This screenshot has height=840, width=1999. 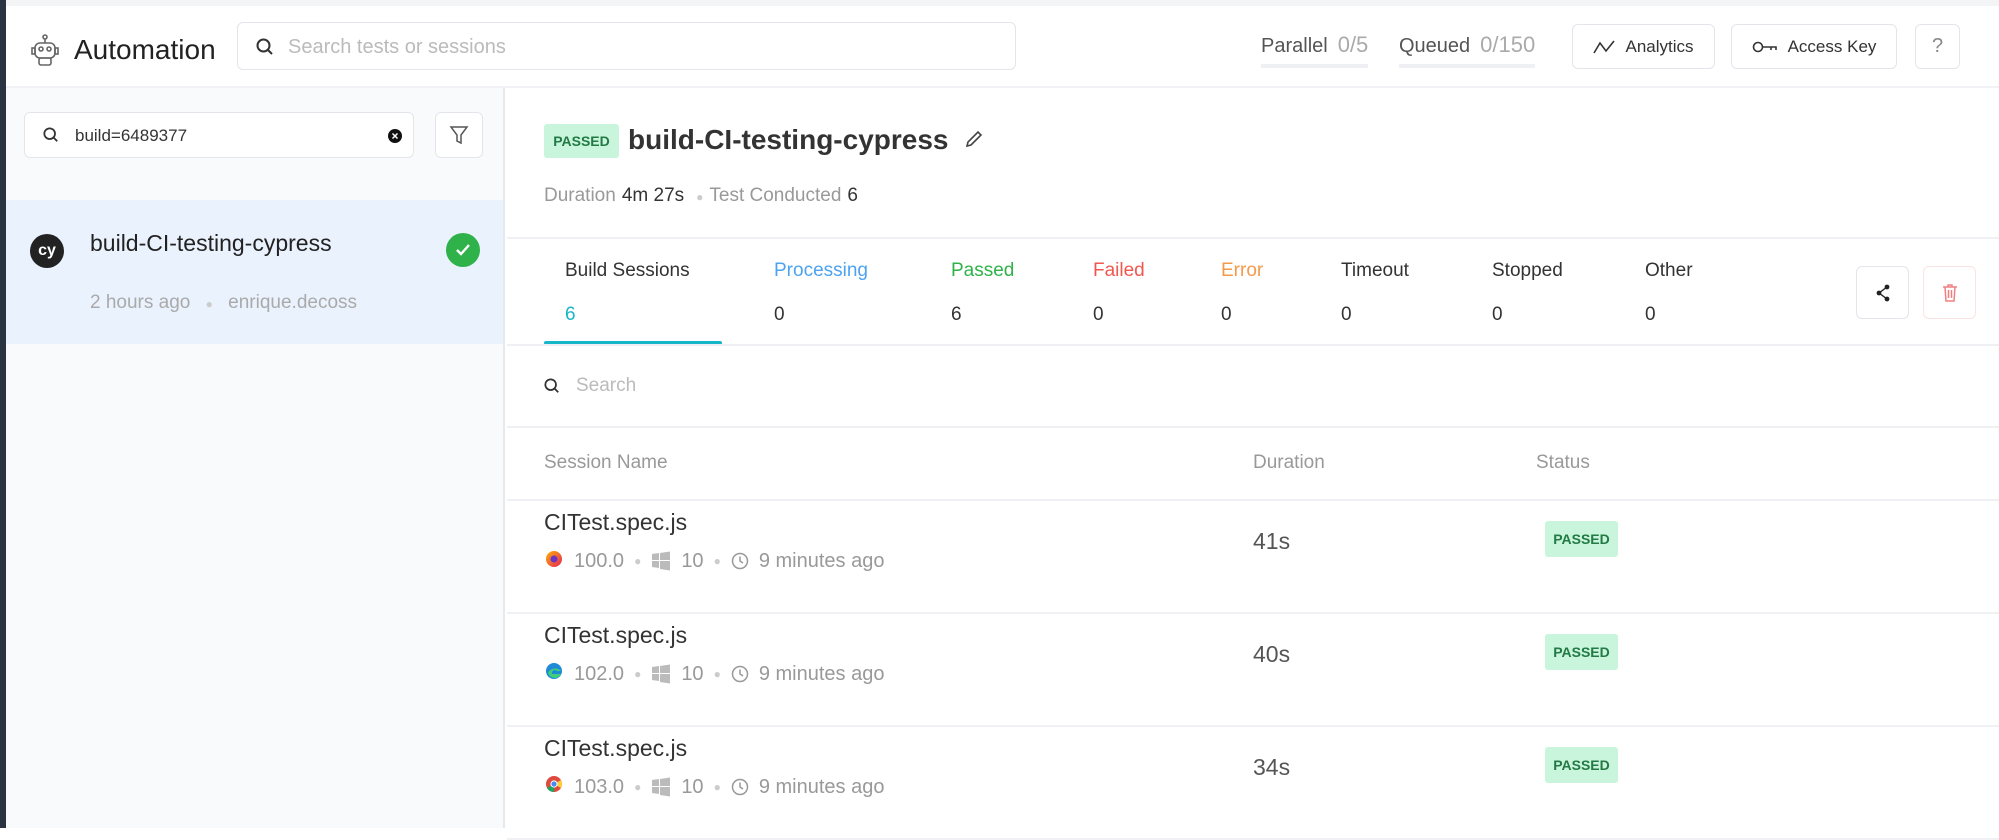 I want to click on build-title-text: build-CI-testing-cypress, so click(x=788, y=139).